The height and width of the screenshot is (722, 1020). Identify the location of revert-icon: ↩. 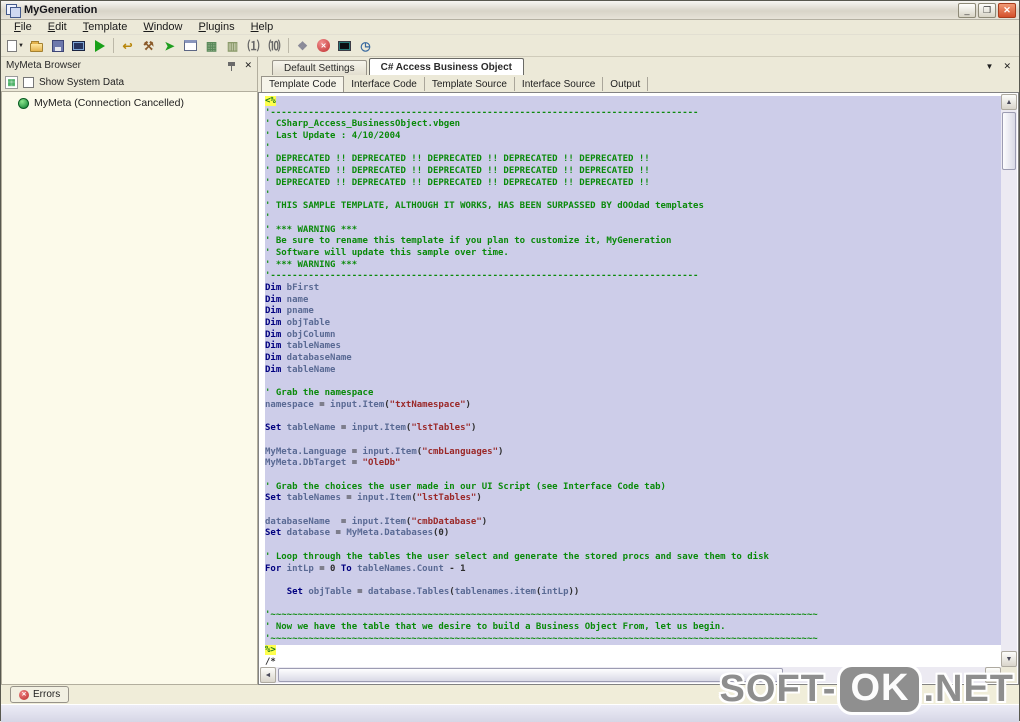
(127, 45).